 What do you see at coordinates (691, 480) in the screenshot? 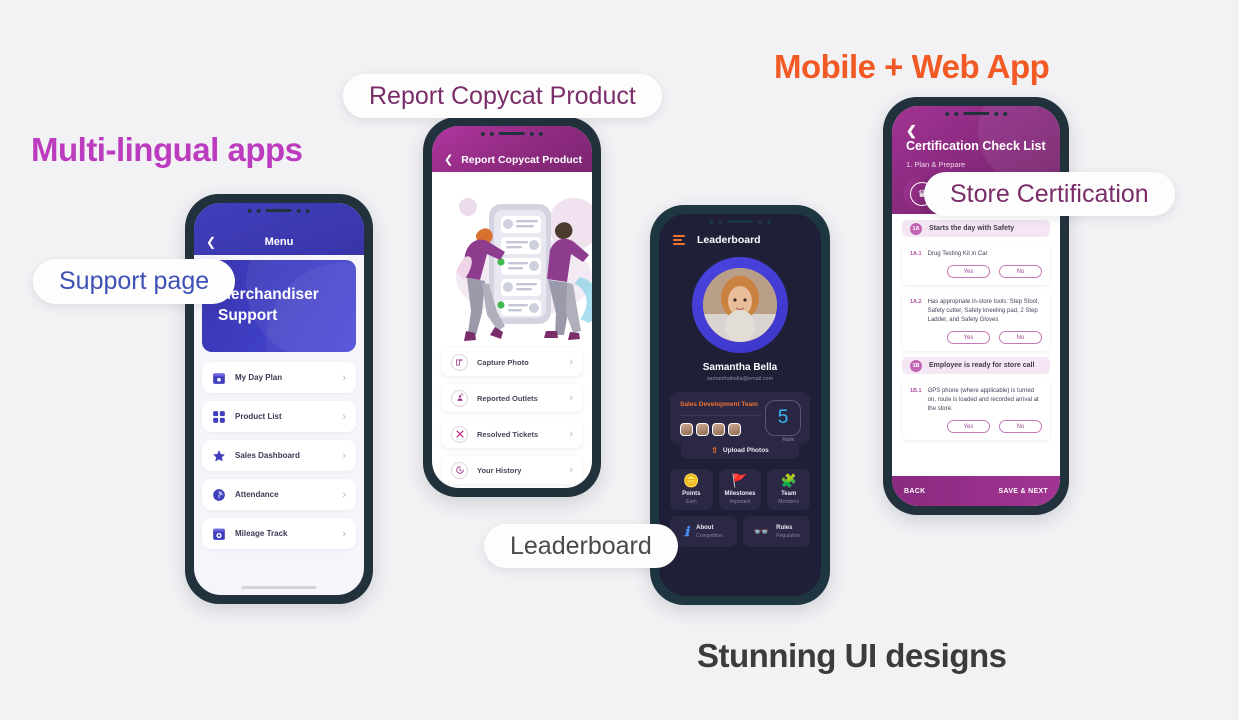
I see `coins-icon: 🪙` at bounding box center [691, 480].